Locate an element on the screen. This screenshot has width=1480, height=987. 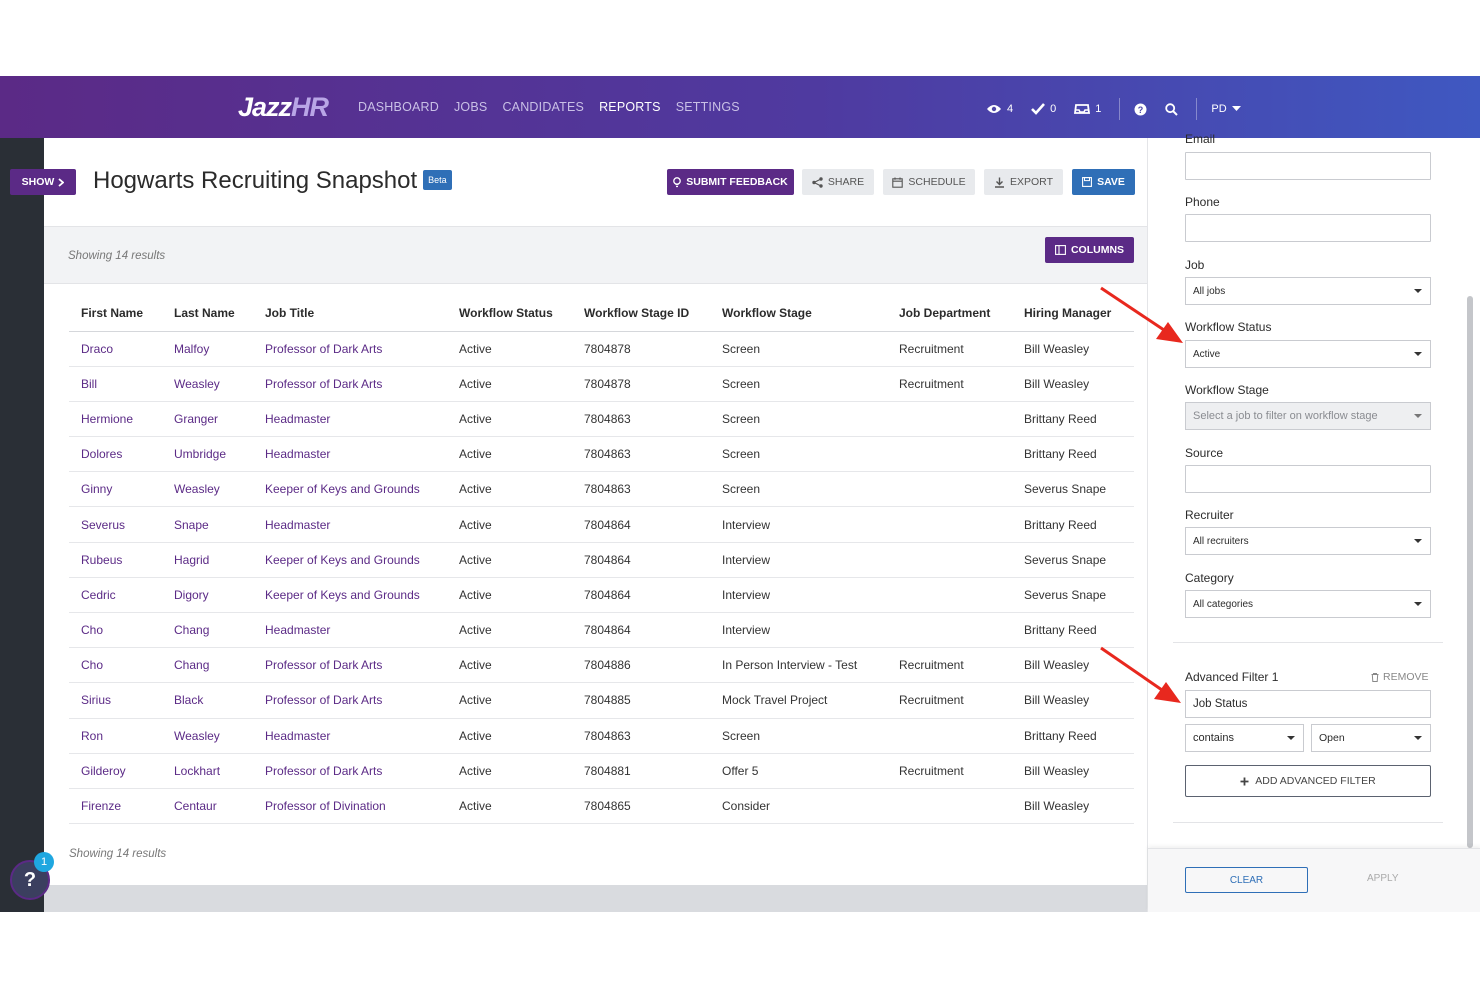
operator-select: contains is located at coordinates (1244, 738).